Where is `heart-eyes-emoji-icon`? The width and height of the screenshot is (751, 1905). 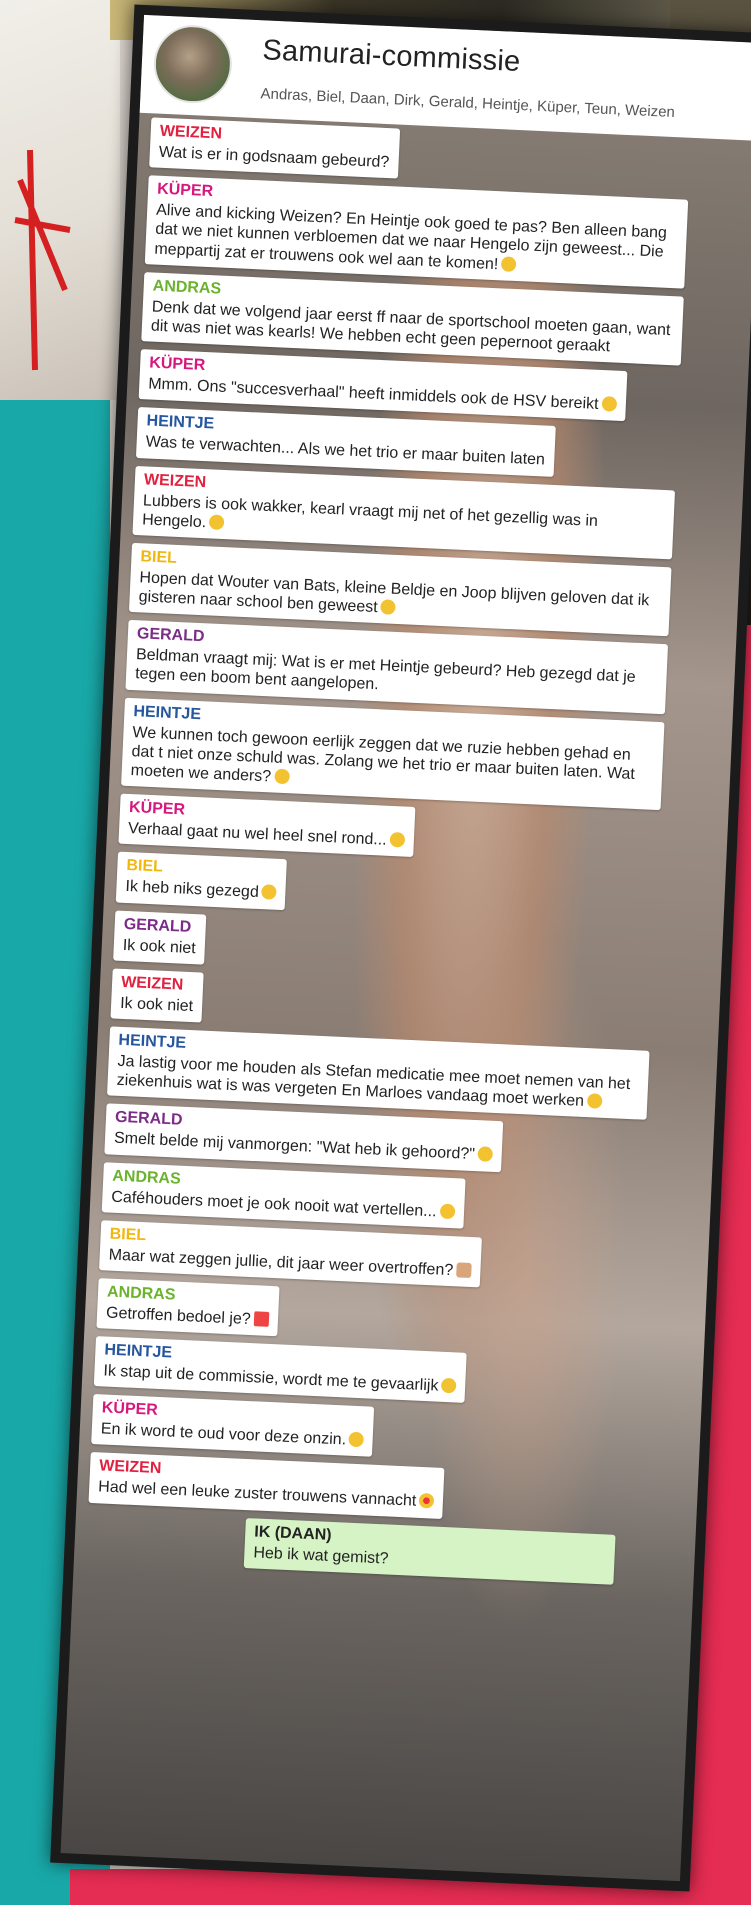 heart-eyes-emoji-icon is located at coordinates (426, 1501).